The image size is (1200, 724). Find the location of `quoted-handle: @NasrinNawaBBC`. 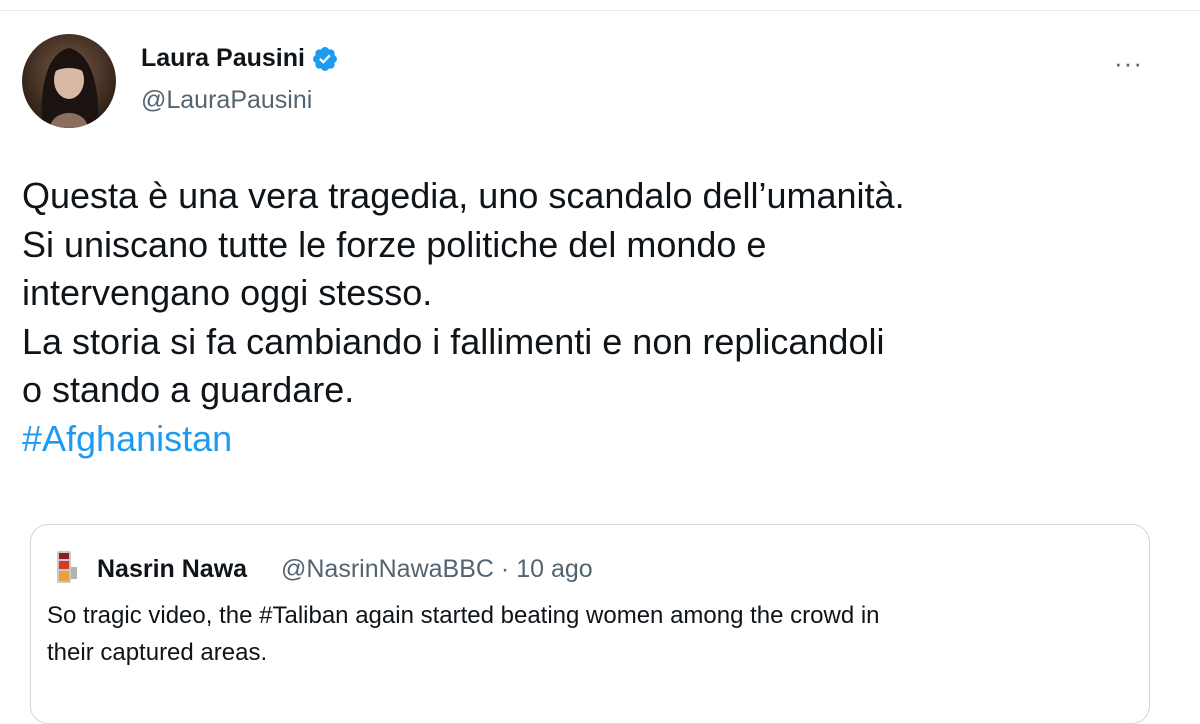

quoted-handle: @NasrinNawaBBC is located at coordinates (387, 569).